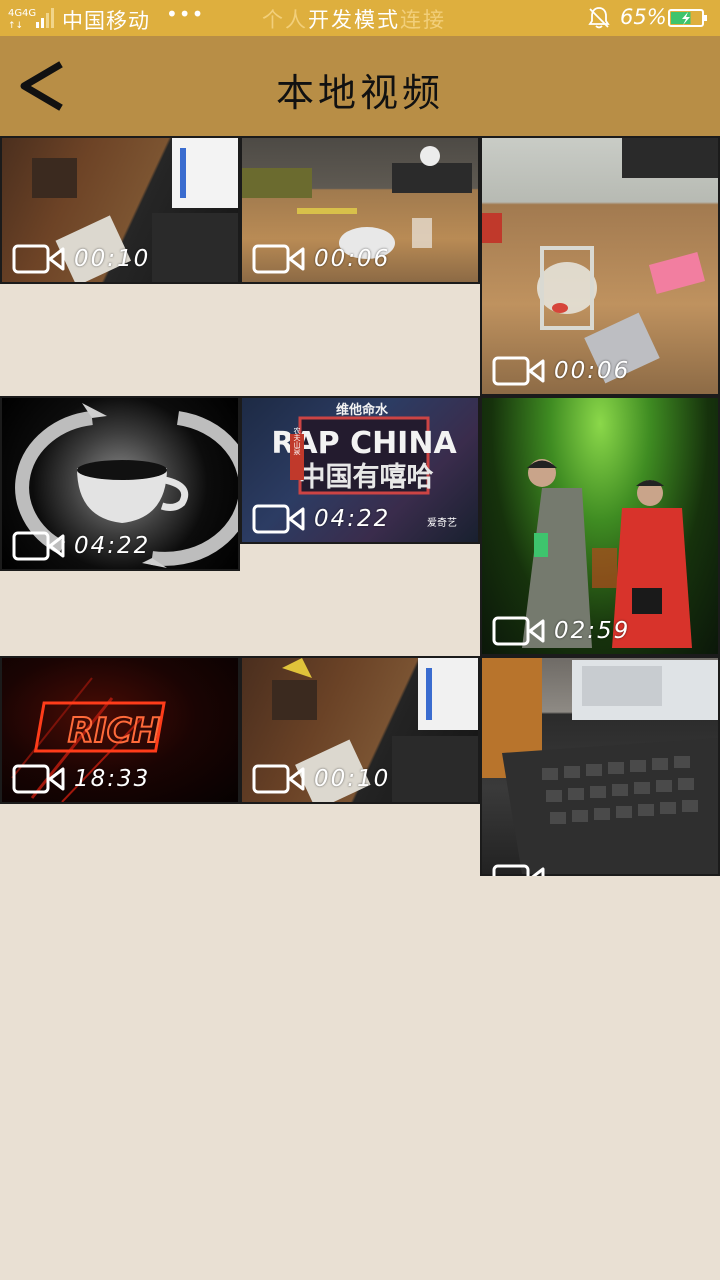  I want to click on battery-percent: 65%, so click(643, 17).